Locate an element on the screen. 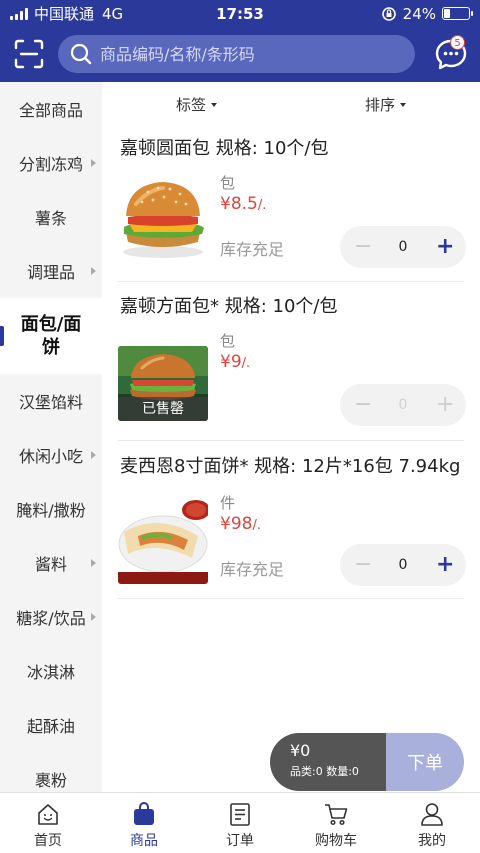 The height and width of the screenshot is (853, 480). search-bar is located at coordinates (236, 54).